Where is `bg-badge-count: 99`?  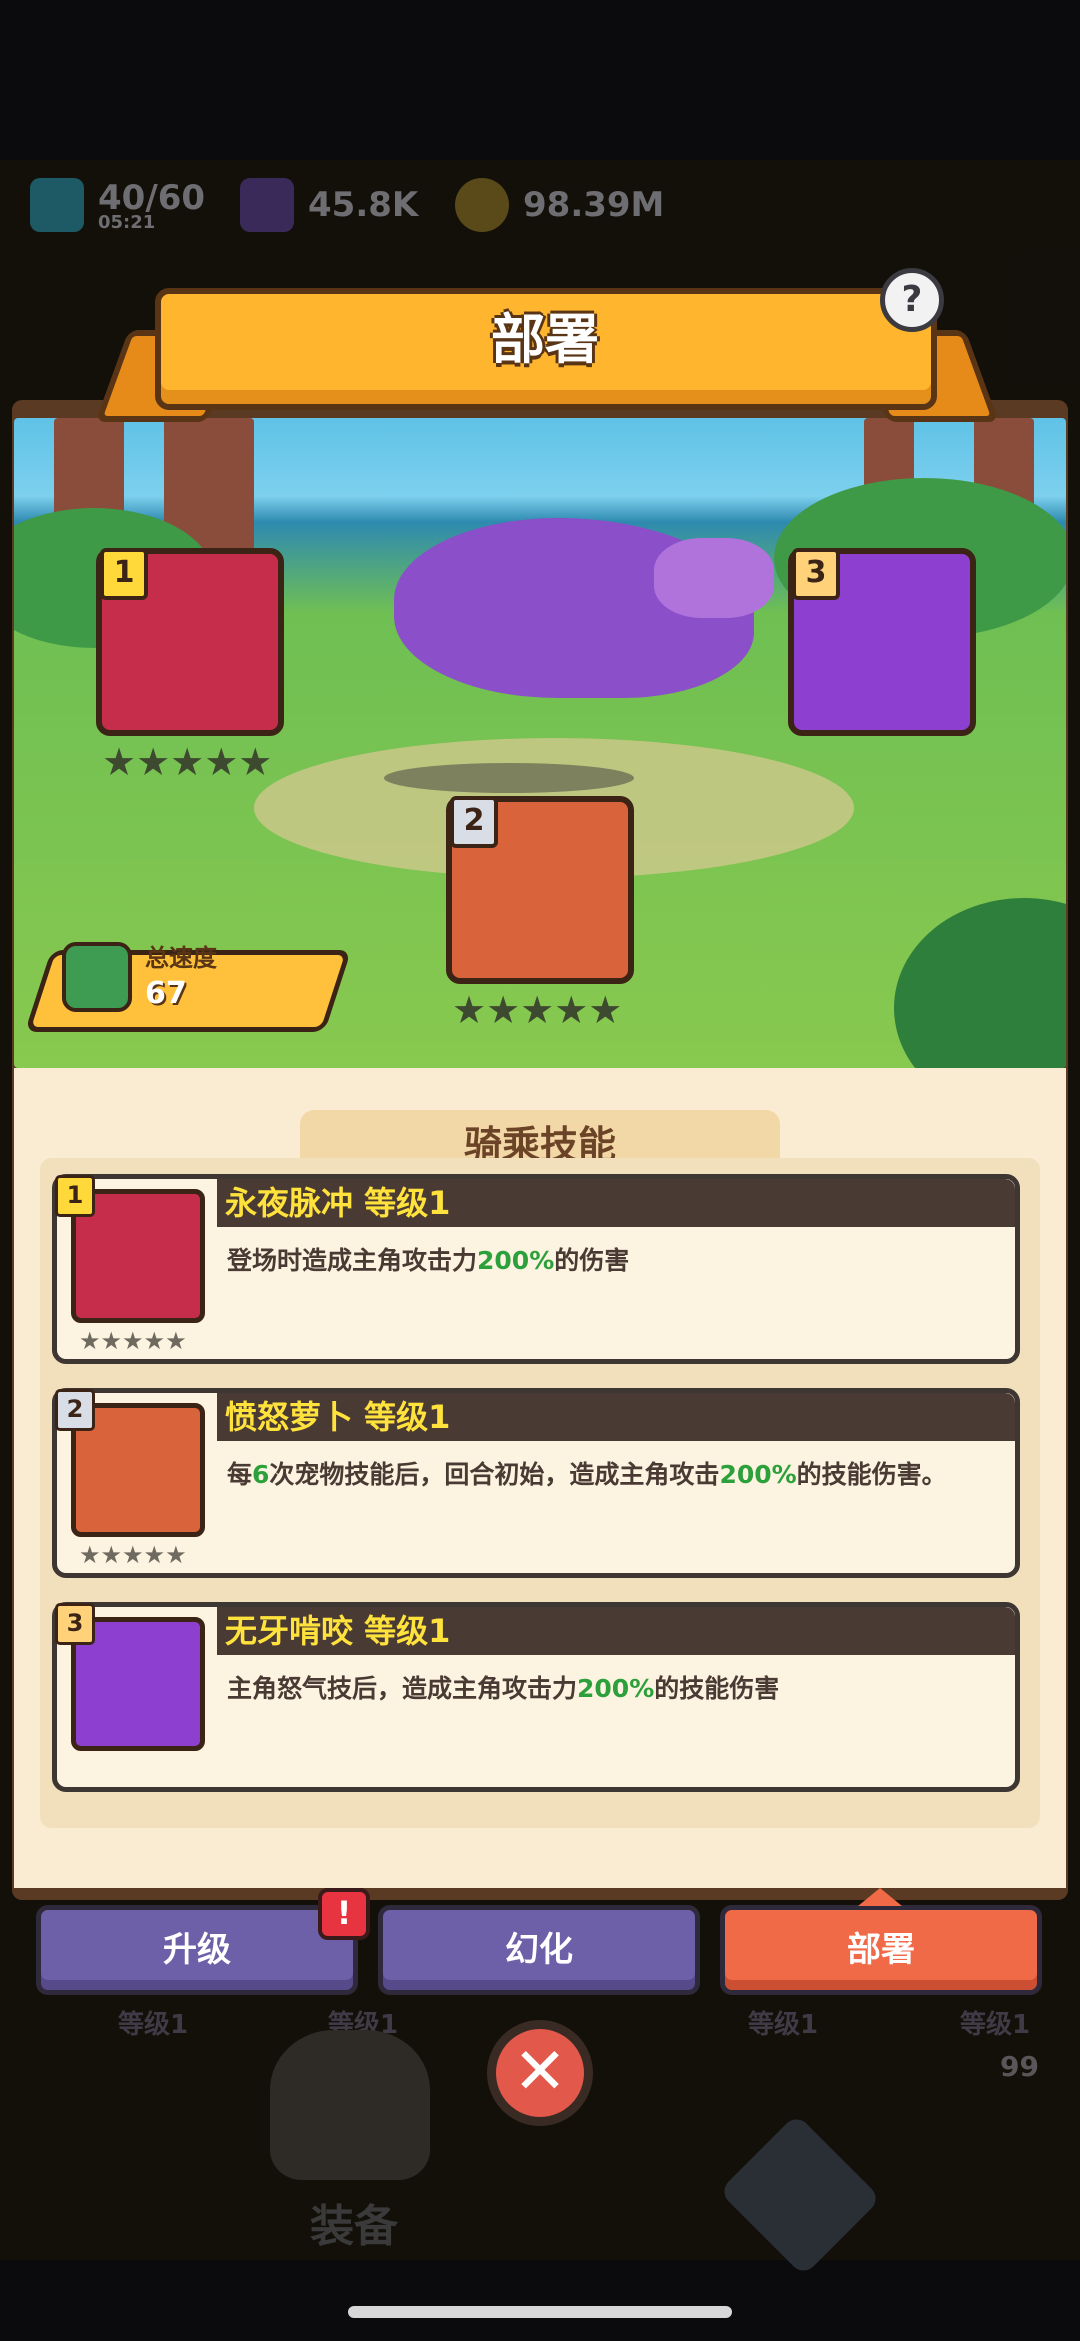
bg-badge-count: 99 is located at coordinates (1019, 2066).